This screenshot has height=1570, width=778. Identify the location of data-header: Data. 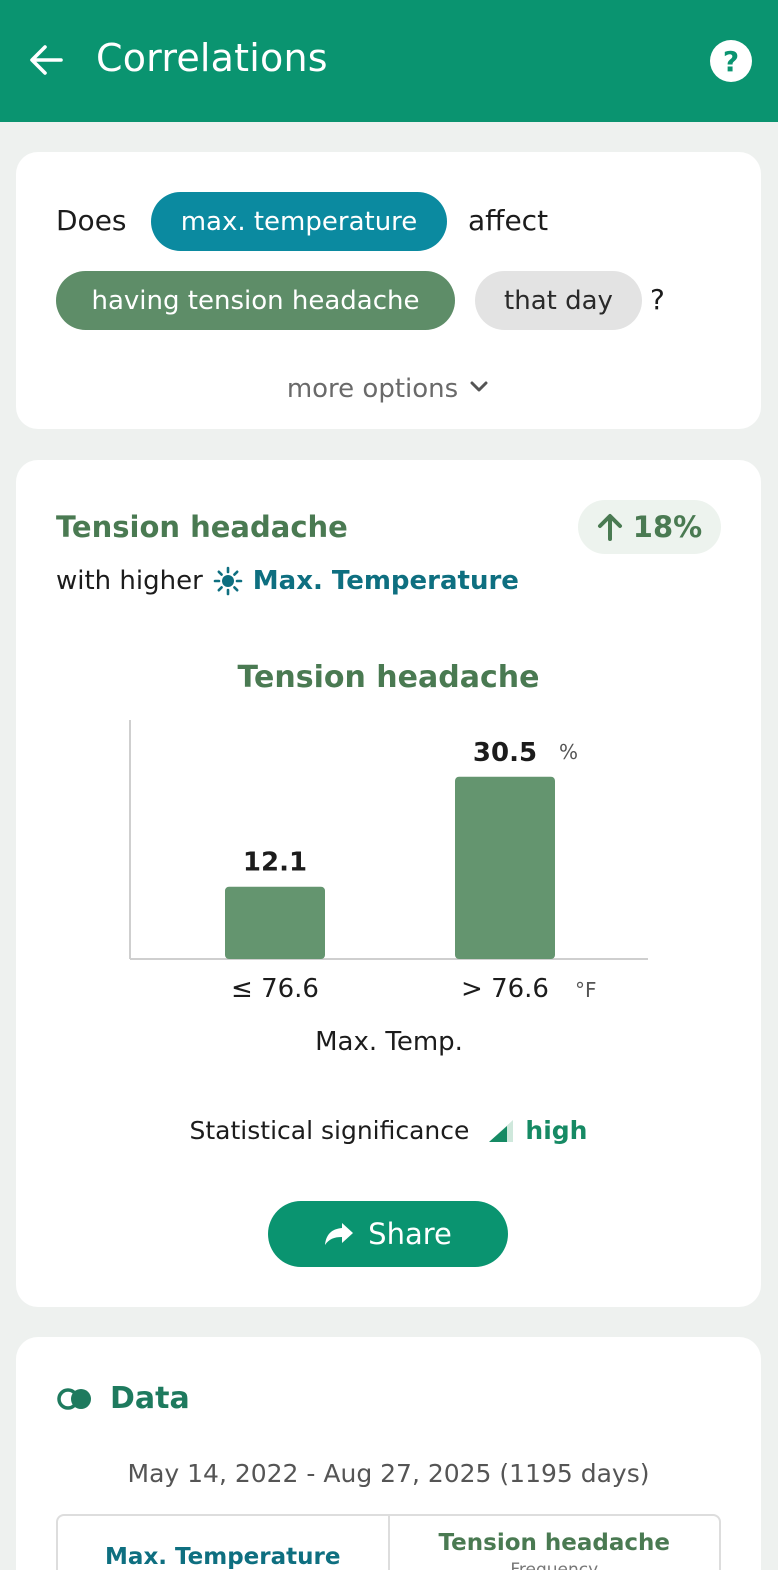
(123, 1398).